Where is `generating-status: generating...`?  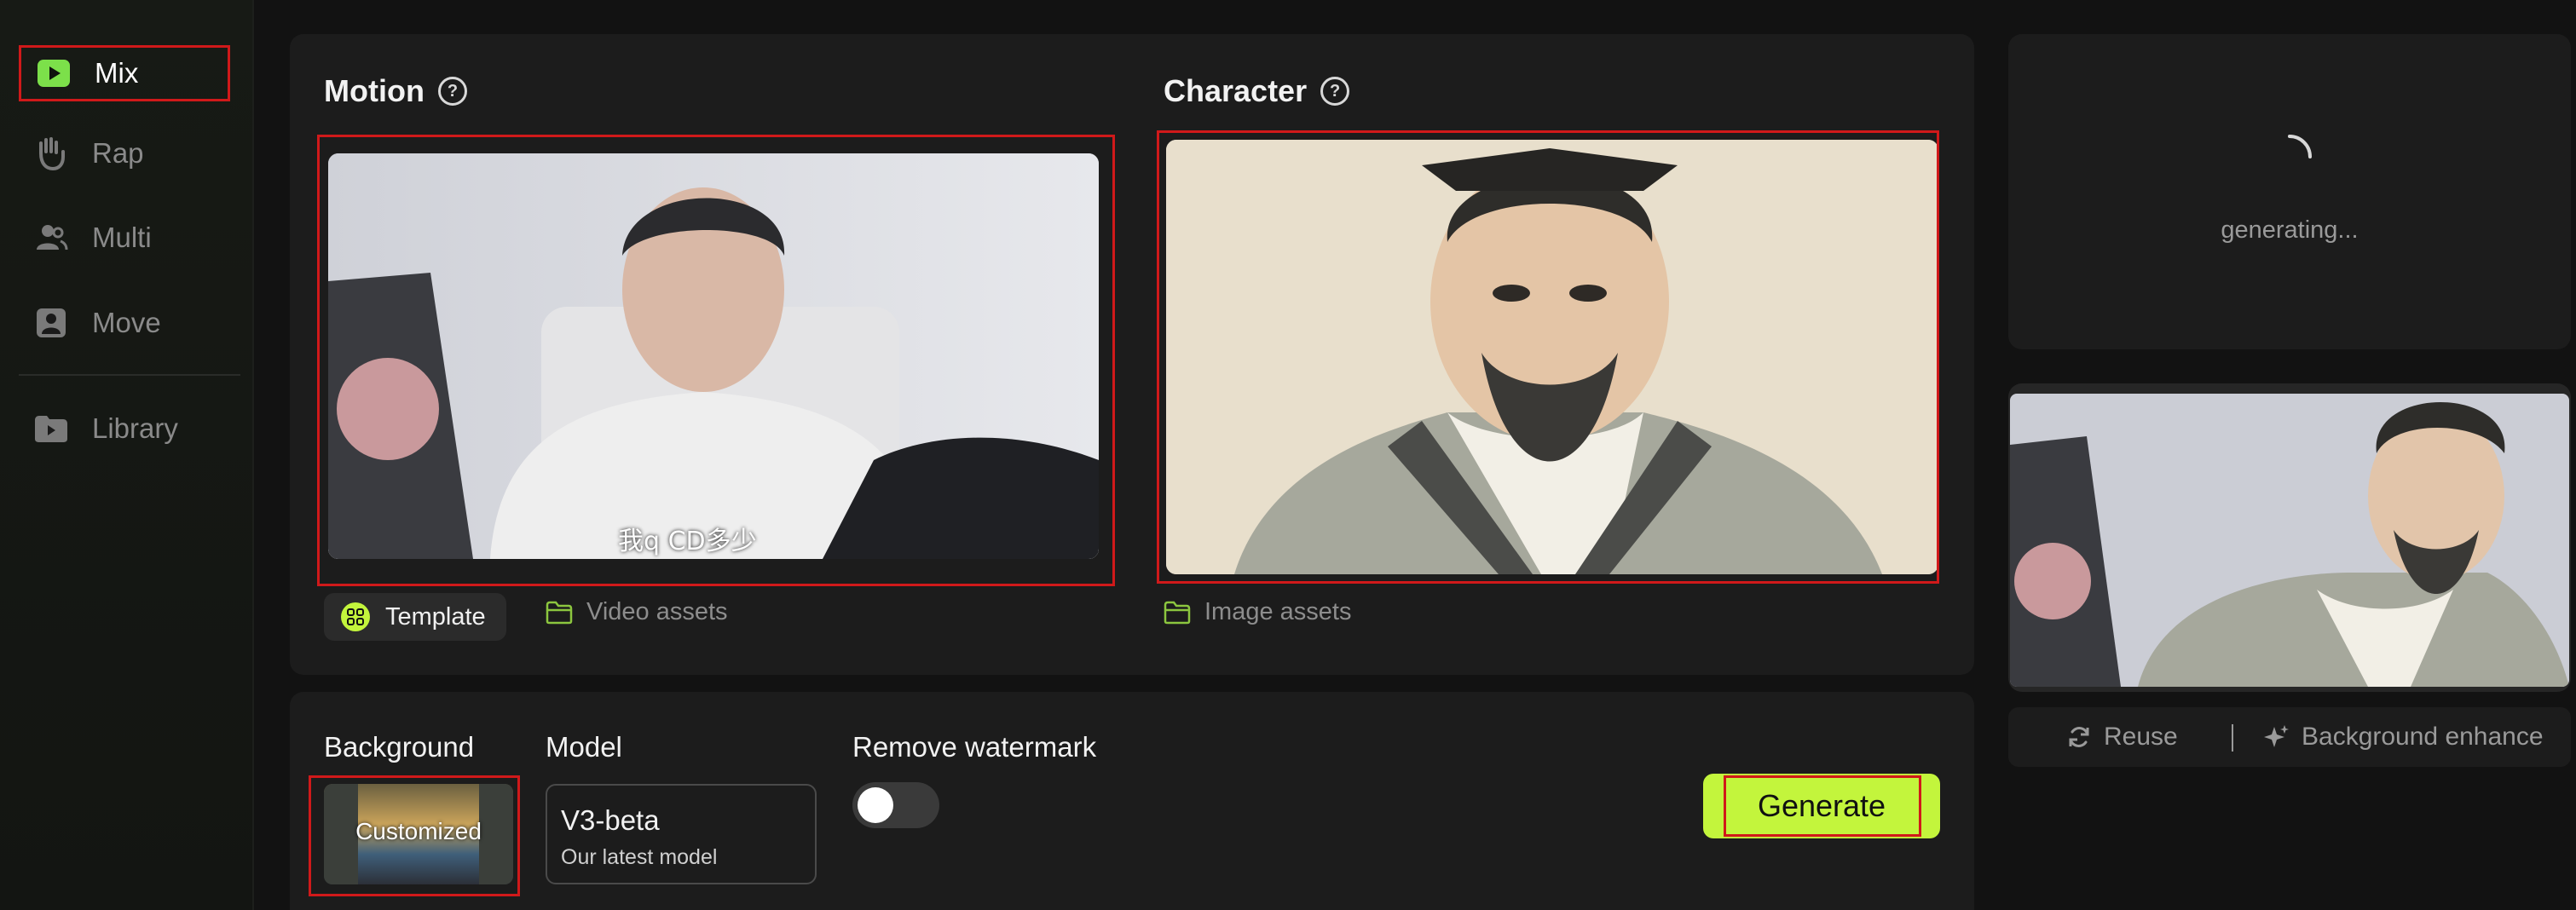 generating-status: generating... is located at coordinates (2290, 230).